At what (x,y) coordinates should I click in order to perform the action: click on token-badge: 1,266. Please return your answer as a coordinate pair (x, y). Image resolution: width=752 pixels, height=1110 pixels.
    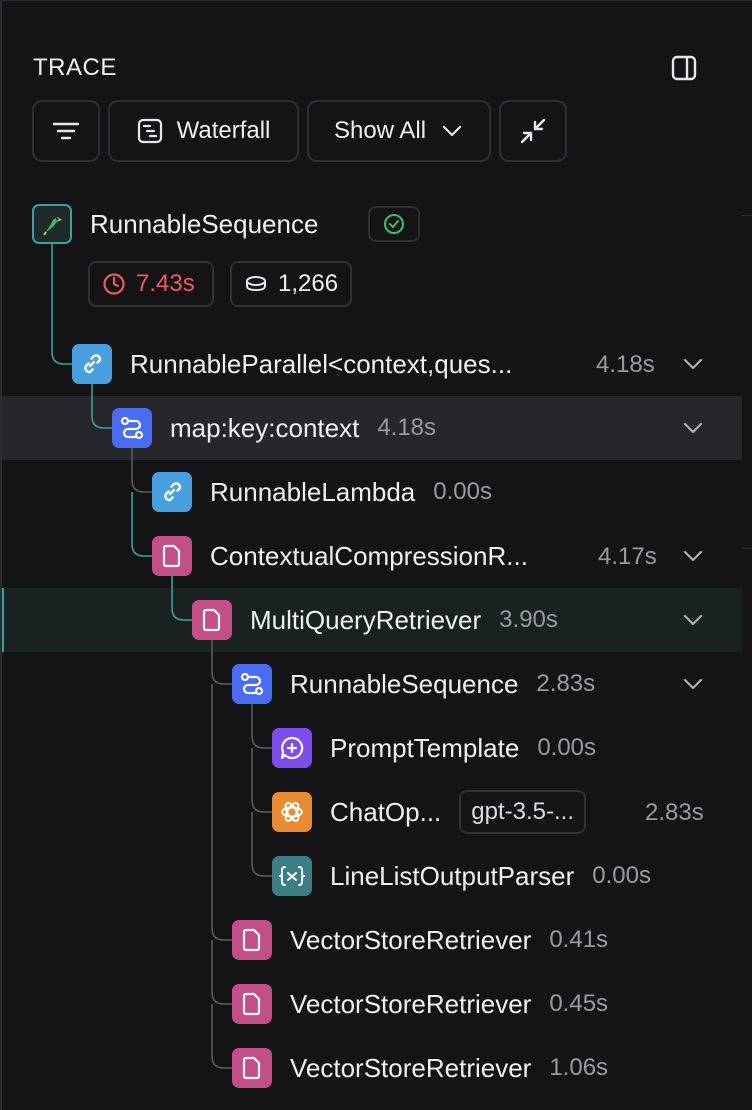
    Looking at the image, I should click on (291, 284).